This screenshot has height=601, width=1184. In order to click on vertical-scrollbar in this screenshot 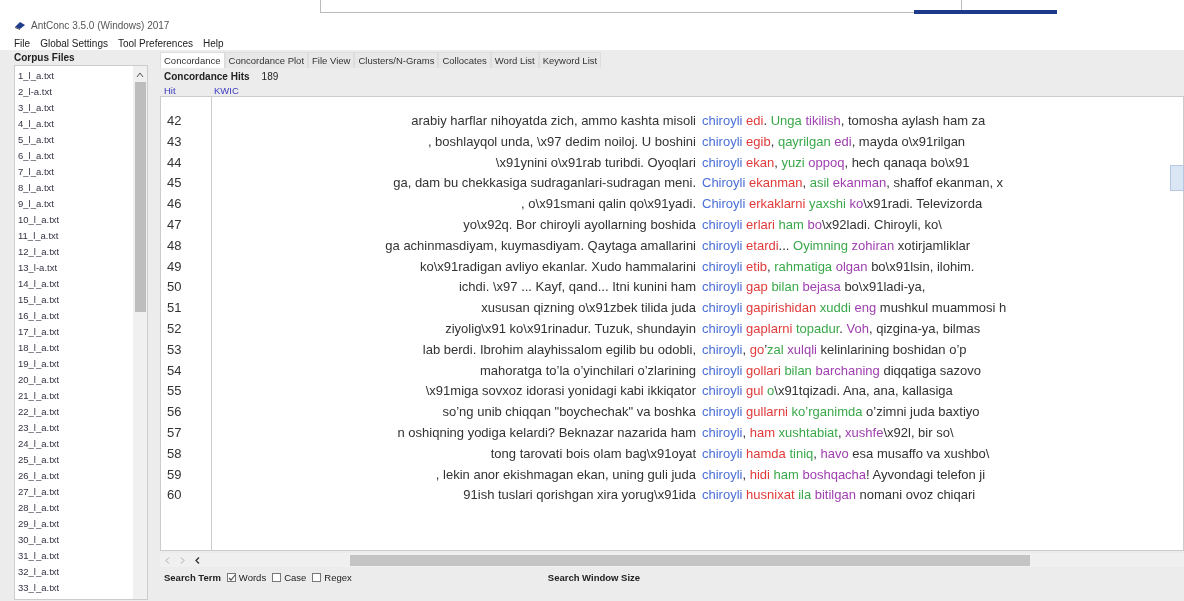, I will do `click(140, 332)`.